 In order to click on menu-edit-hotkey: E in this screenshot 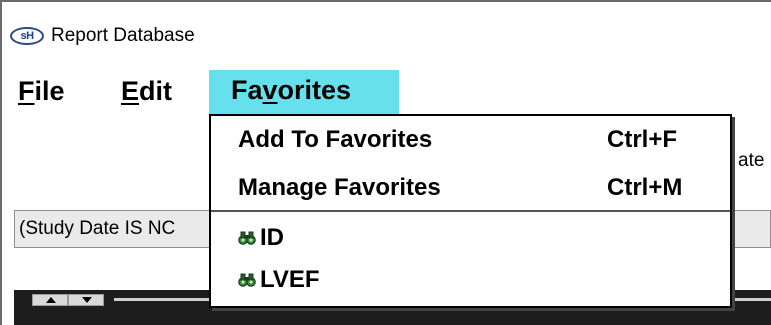, I will do `click(130, 91)`.